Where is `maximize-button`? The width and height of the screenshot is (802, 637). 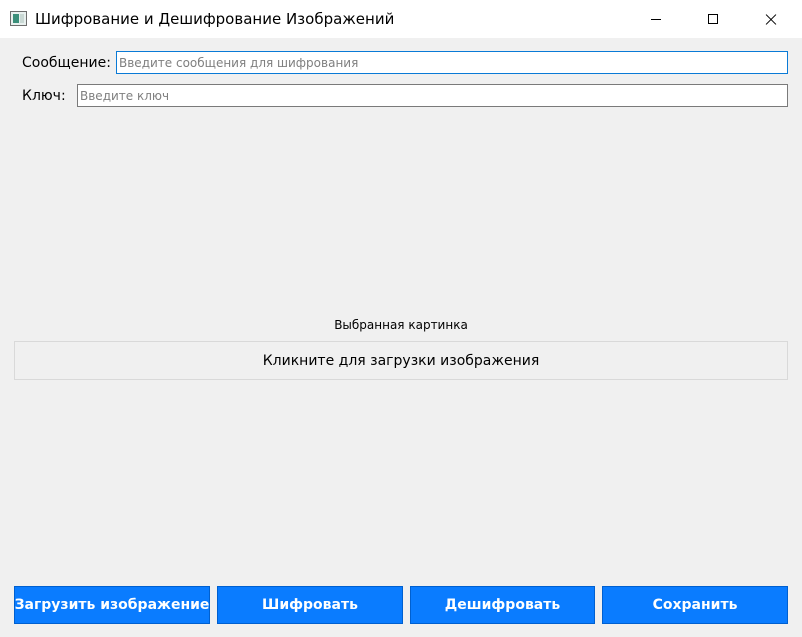 maximize-button is located at coordinates (713, 19).